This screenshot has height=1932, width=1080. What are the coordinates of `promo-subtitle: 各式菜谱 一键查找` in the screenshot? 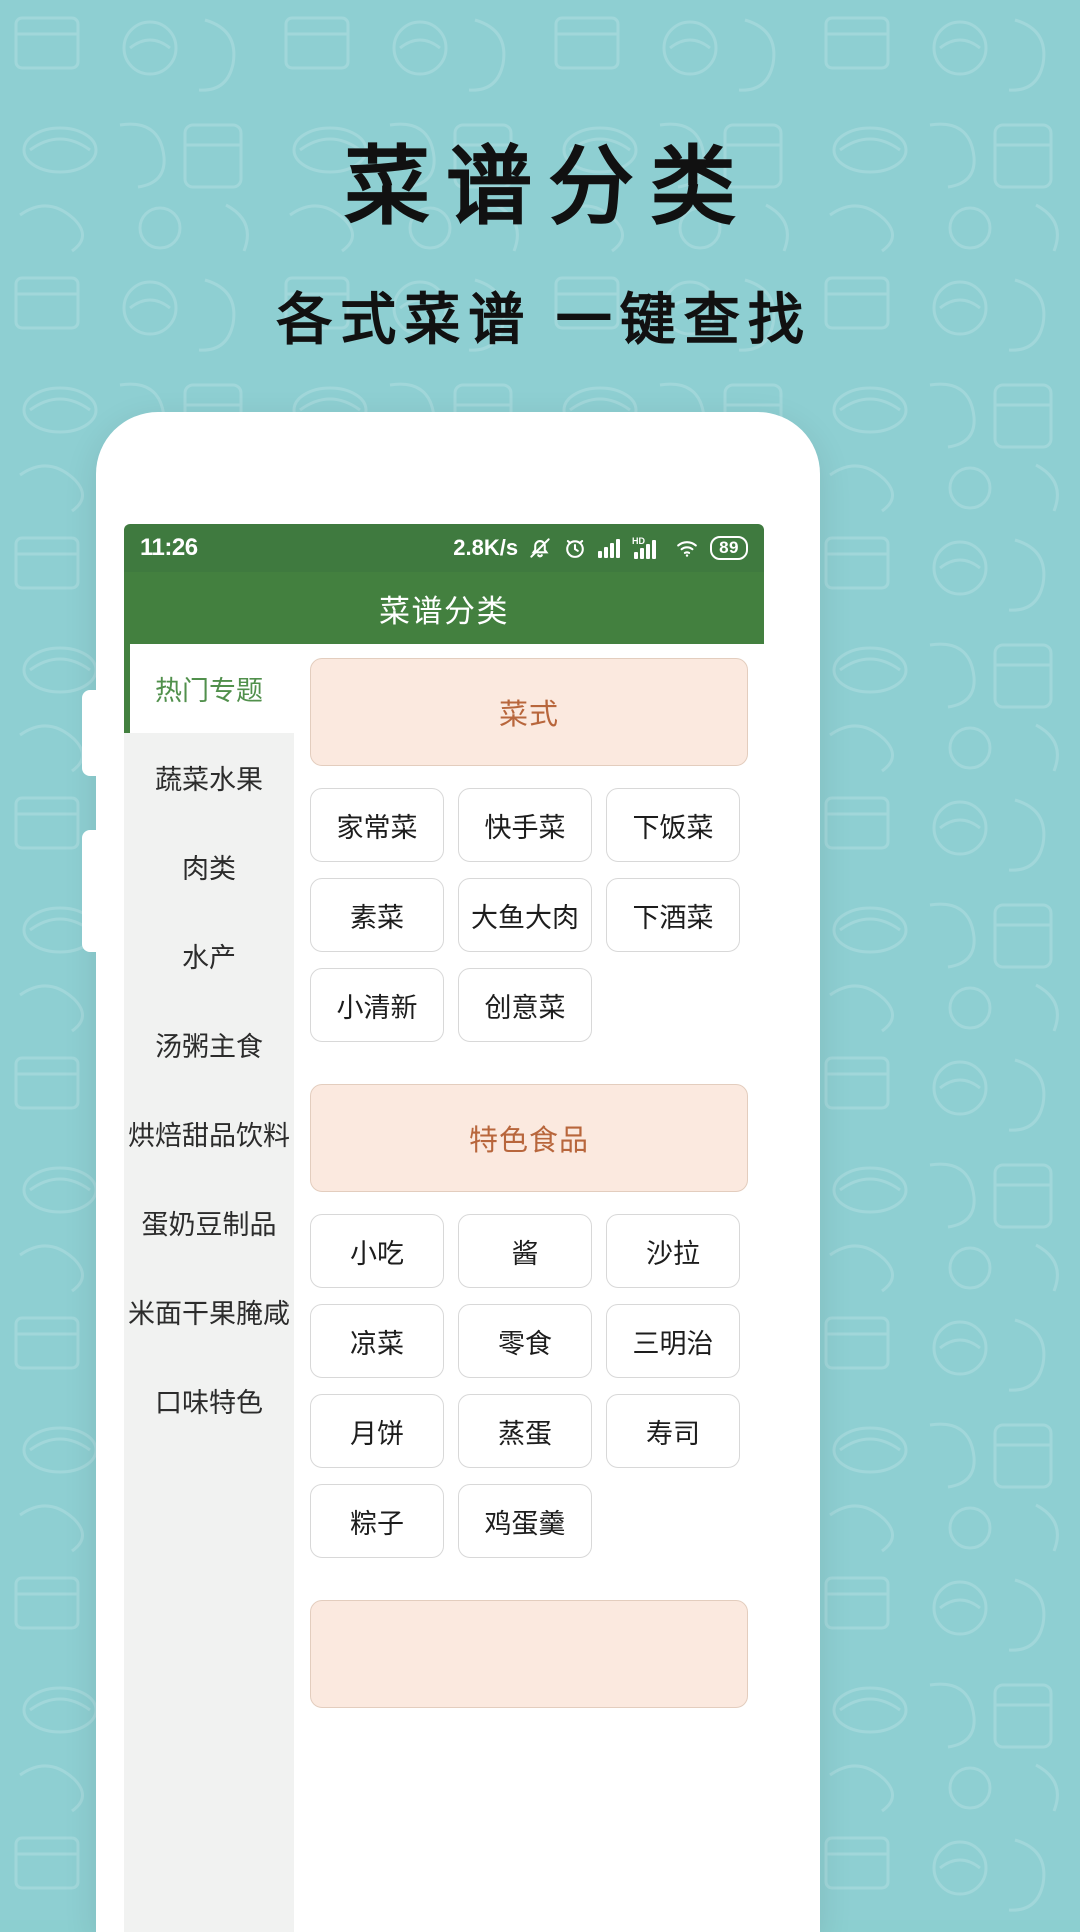 It's located at (544, 319).